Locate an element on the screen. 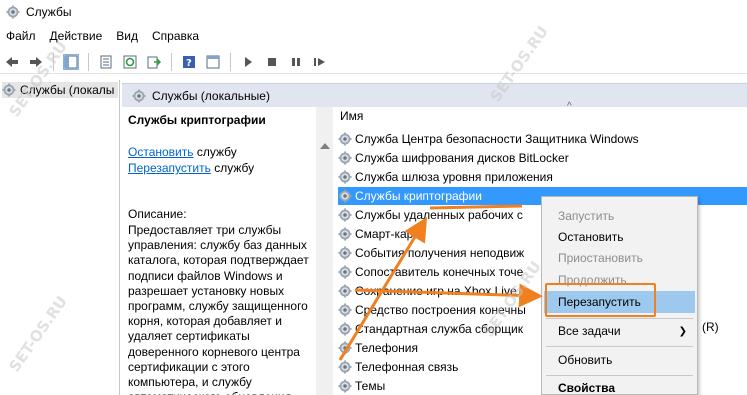 The width and height of the screenshot is (747, 395). export-icon is located at coordinates (154, 62).